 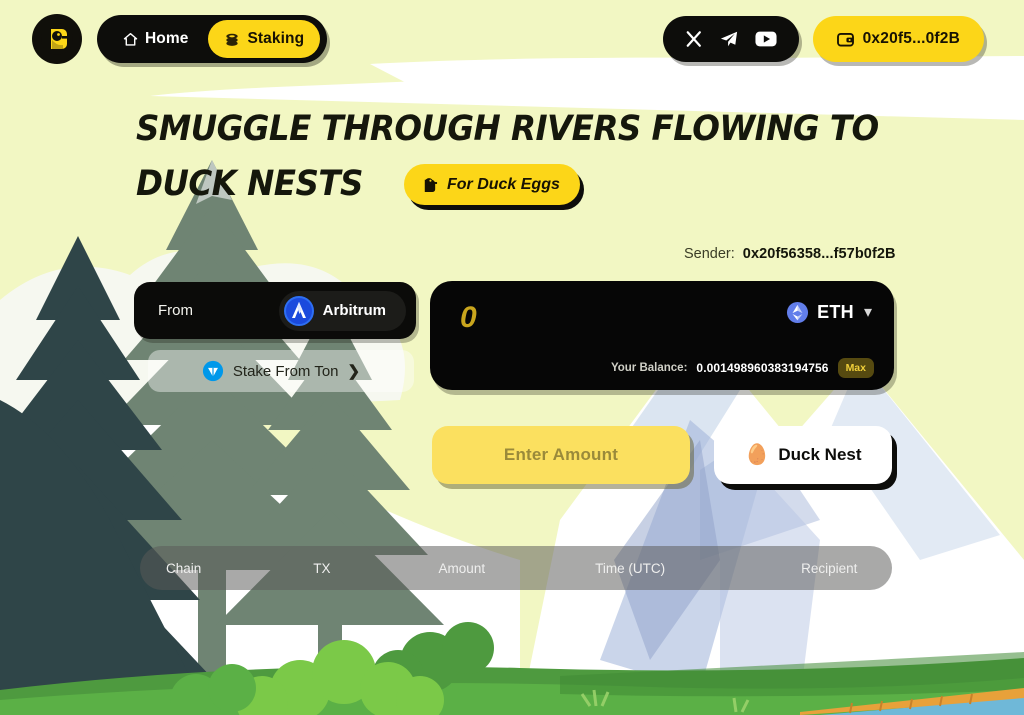 What do you see at coordinates (835, 312) in the screenshot?
I see `token-symbol: ETH` at bounding box center [835, 312].